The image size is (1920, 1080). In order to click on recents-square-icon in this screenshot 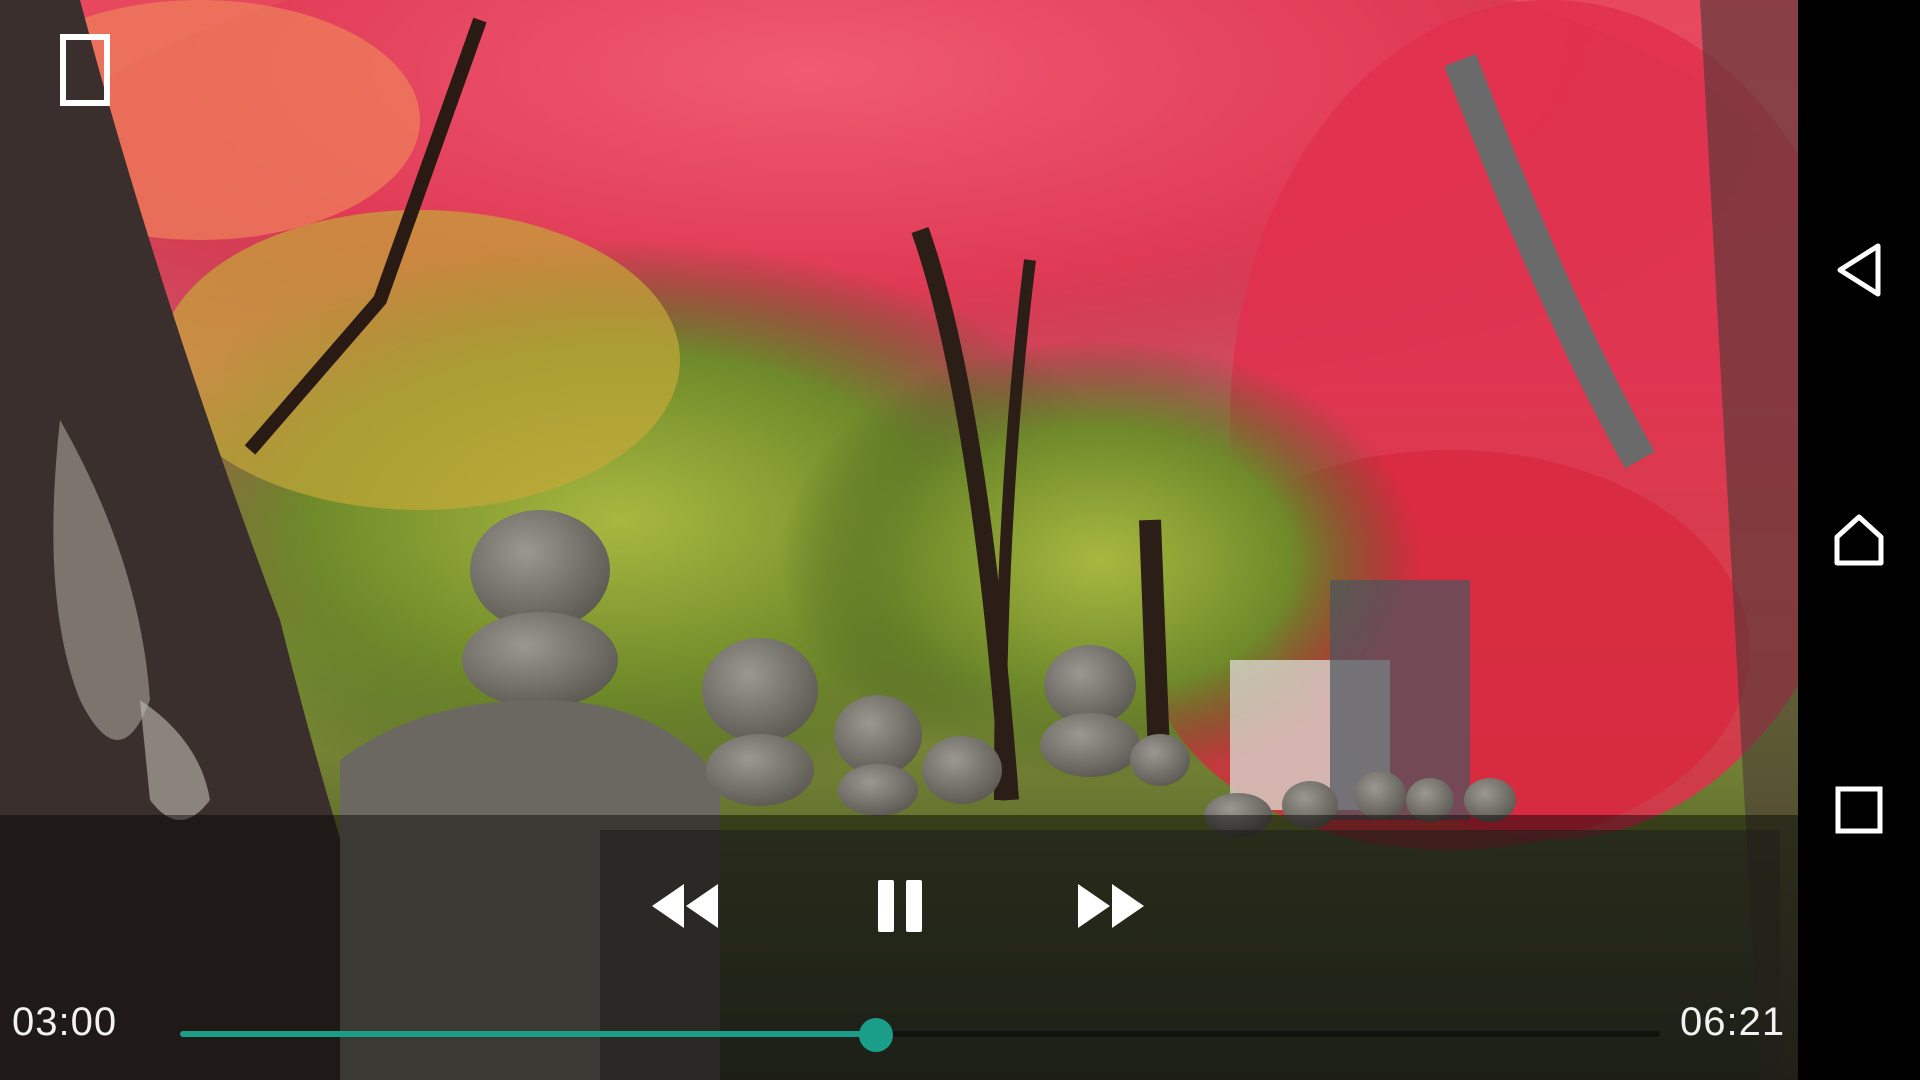, I will do `click(1859, 810)`.